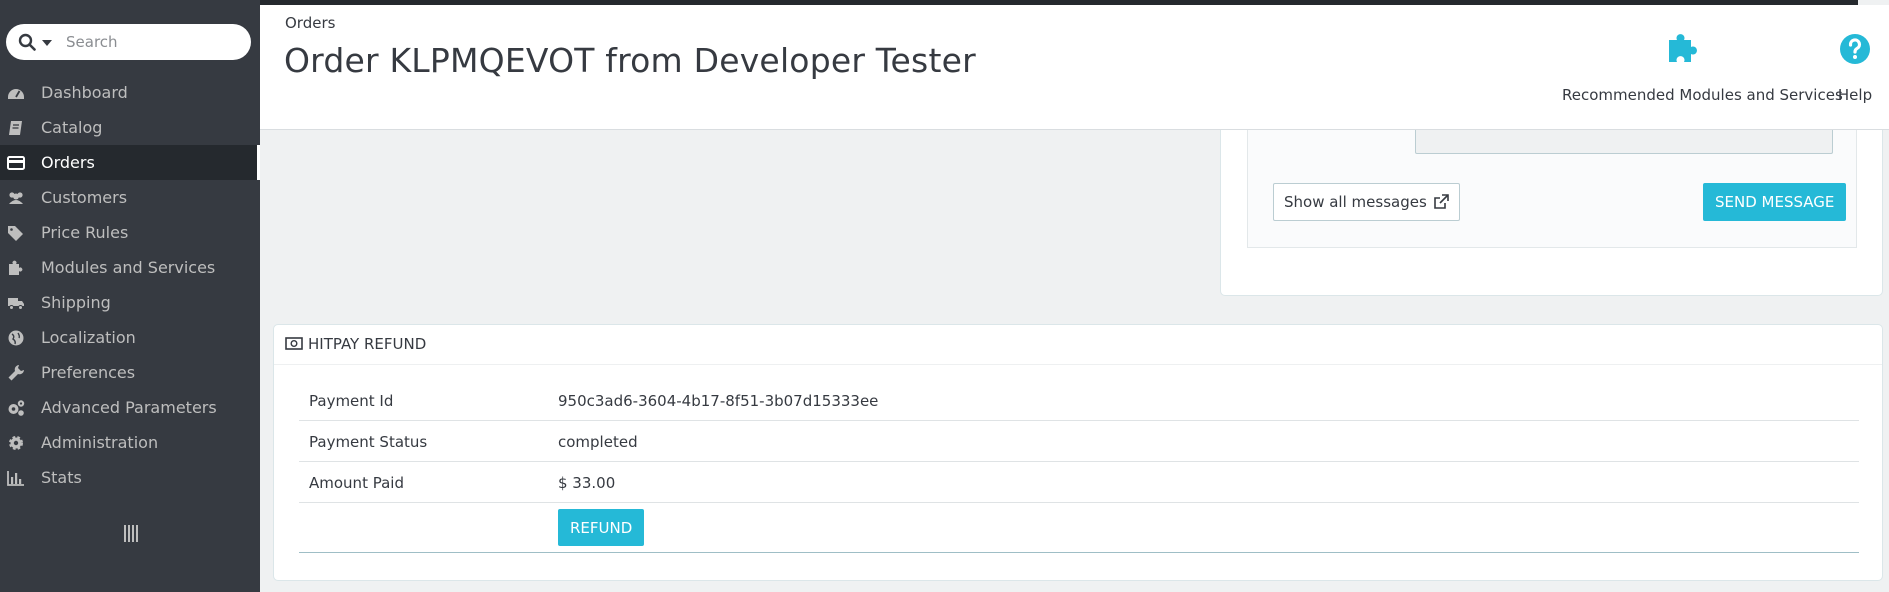 This screenshot has width=1889, height=592. Describe the element at coordinates (130, 197) in the screenshot. I see `sidebar-item-customers: Customers` at that location.